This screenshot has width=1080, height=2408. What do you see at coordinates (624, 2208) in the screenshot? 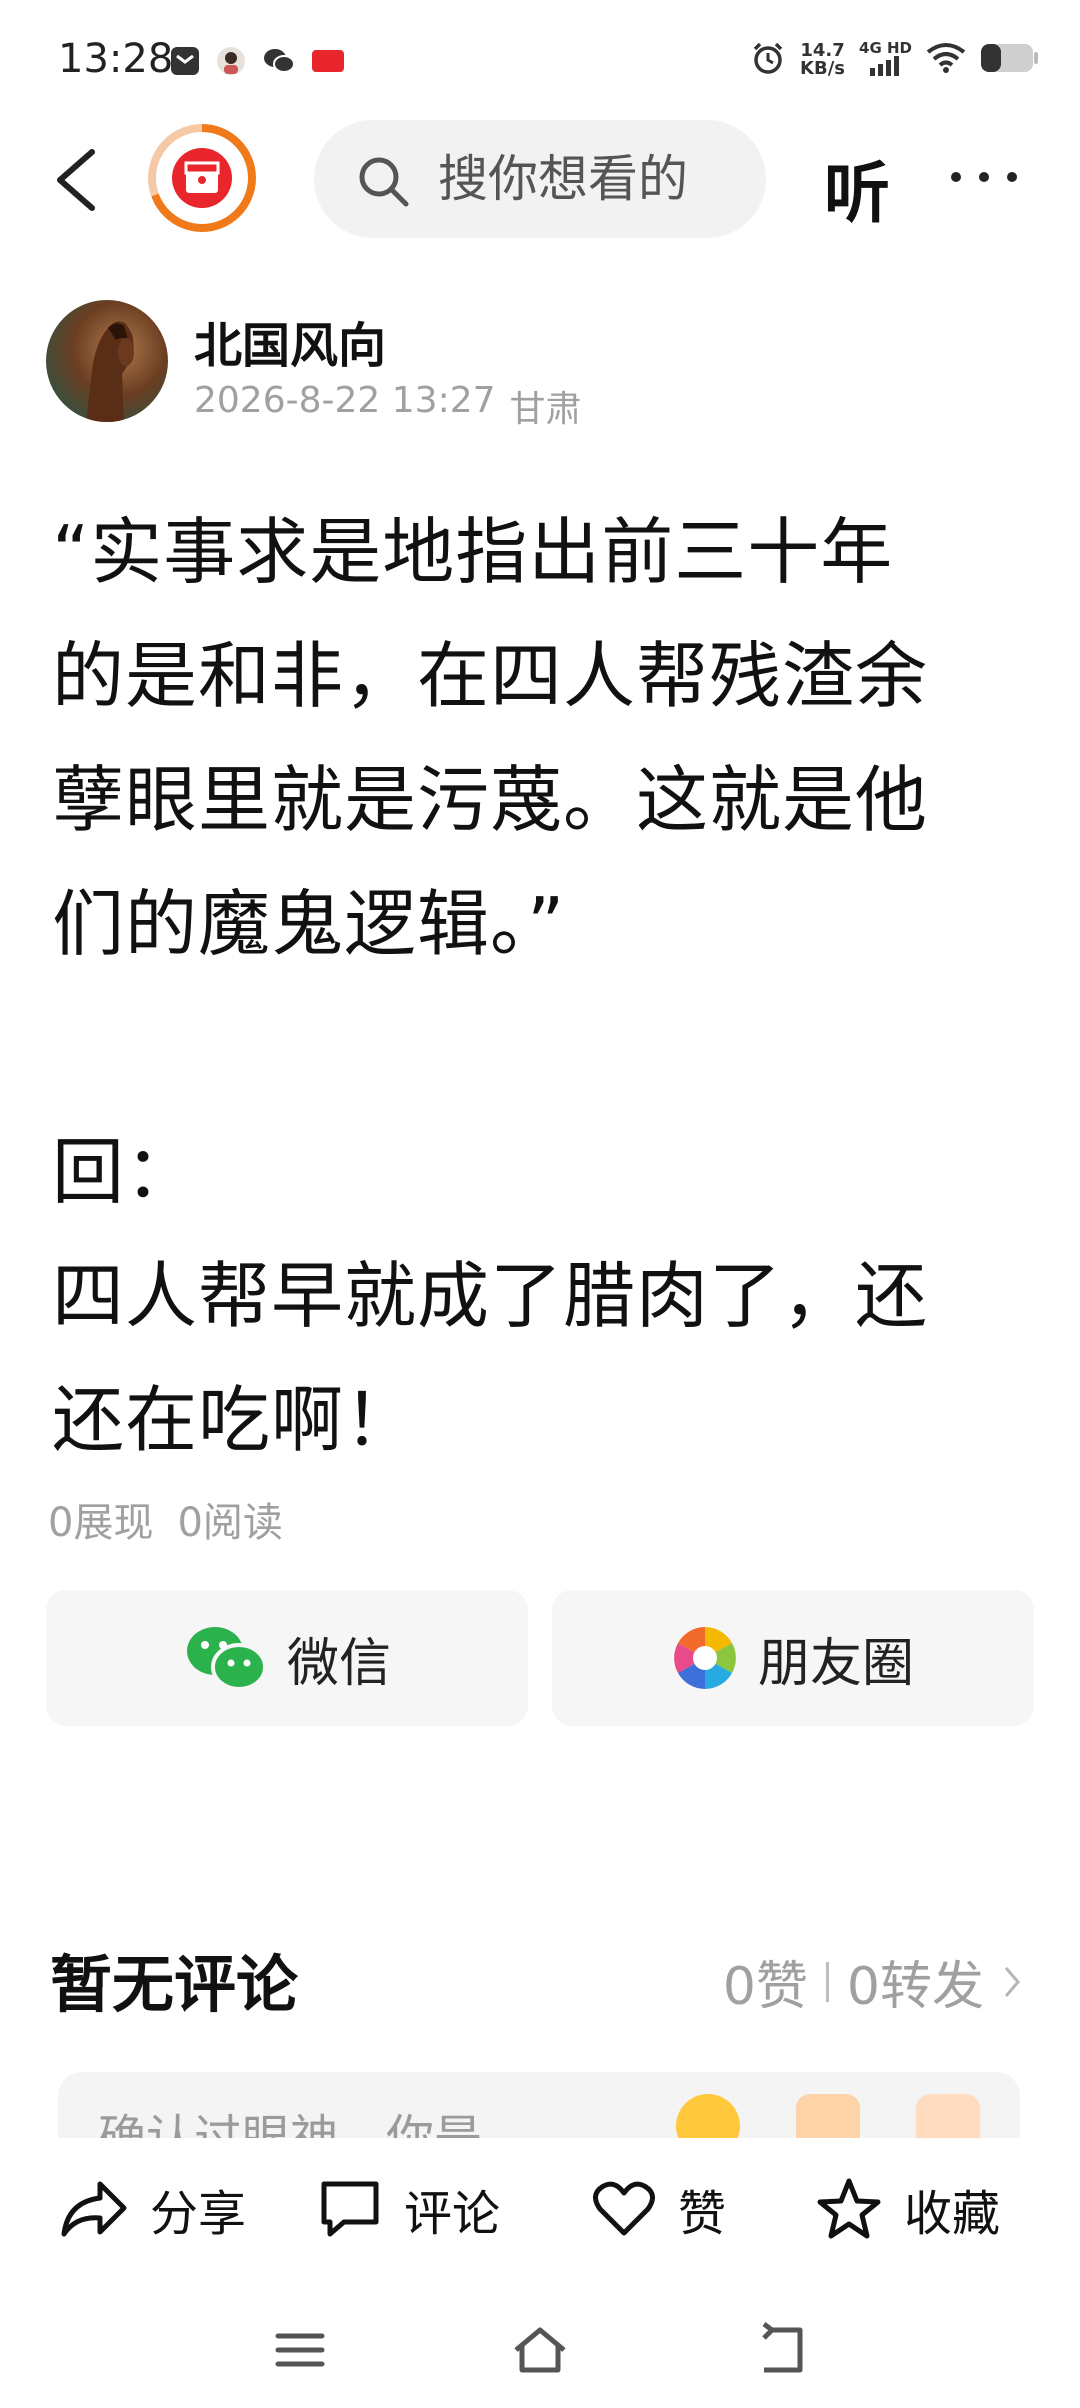
I see `heart-icon` at bounding box center [624, 2208].